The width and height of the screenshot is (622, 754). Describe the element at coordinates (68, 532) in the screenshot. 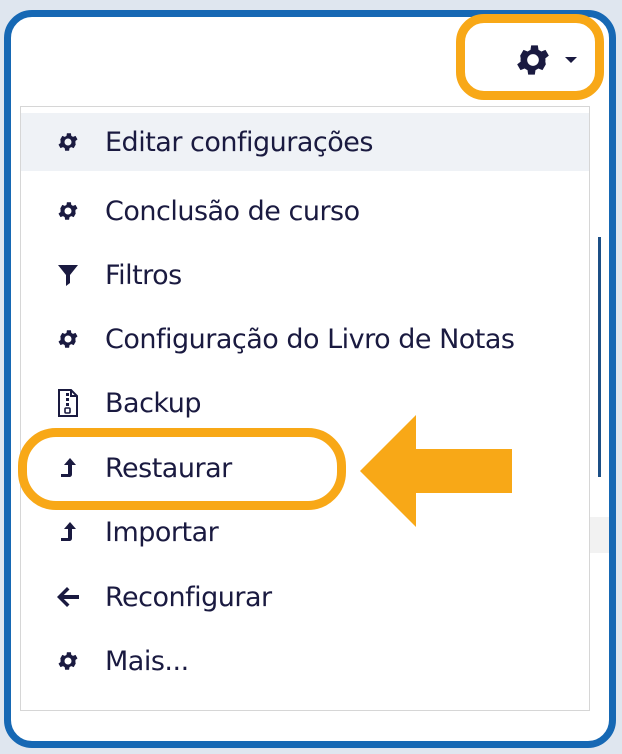

I see `level-up-icon` at that location.